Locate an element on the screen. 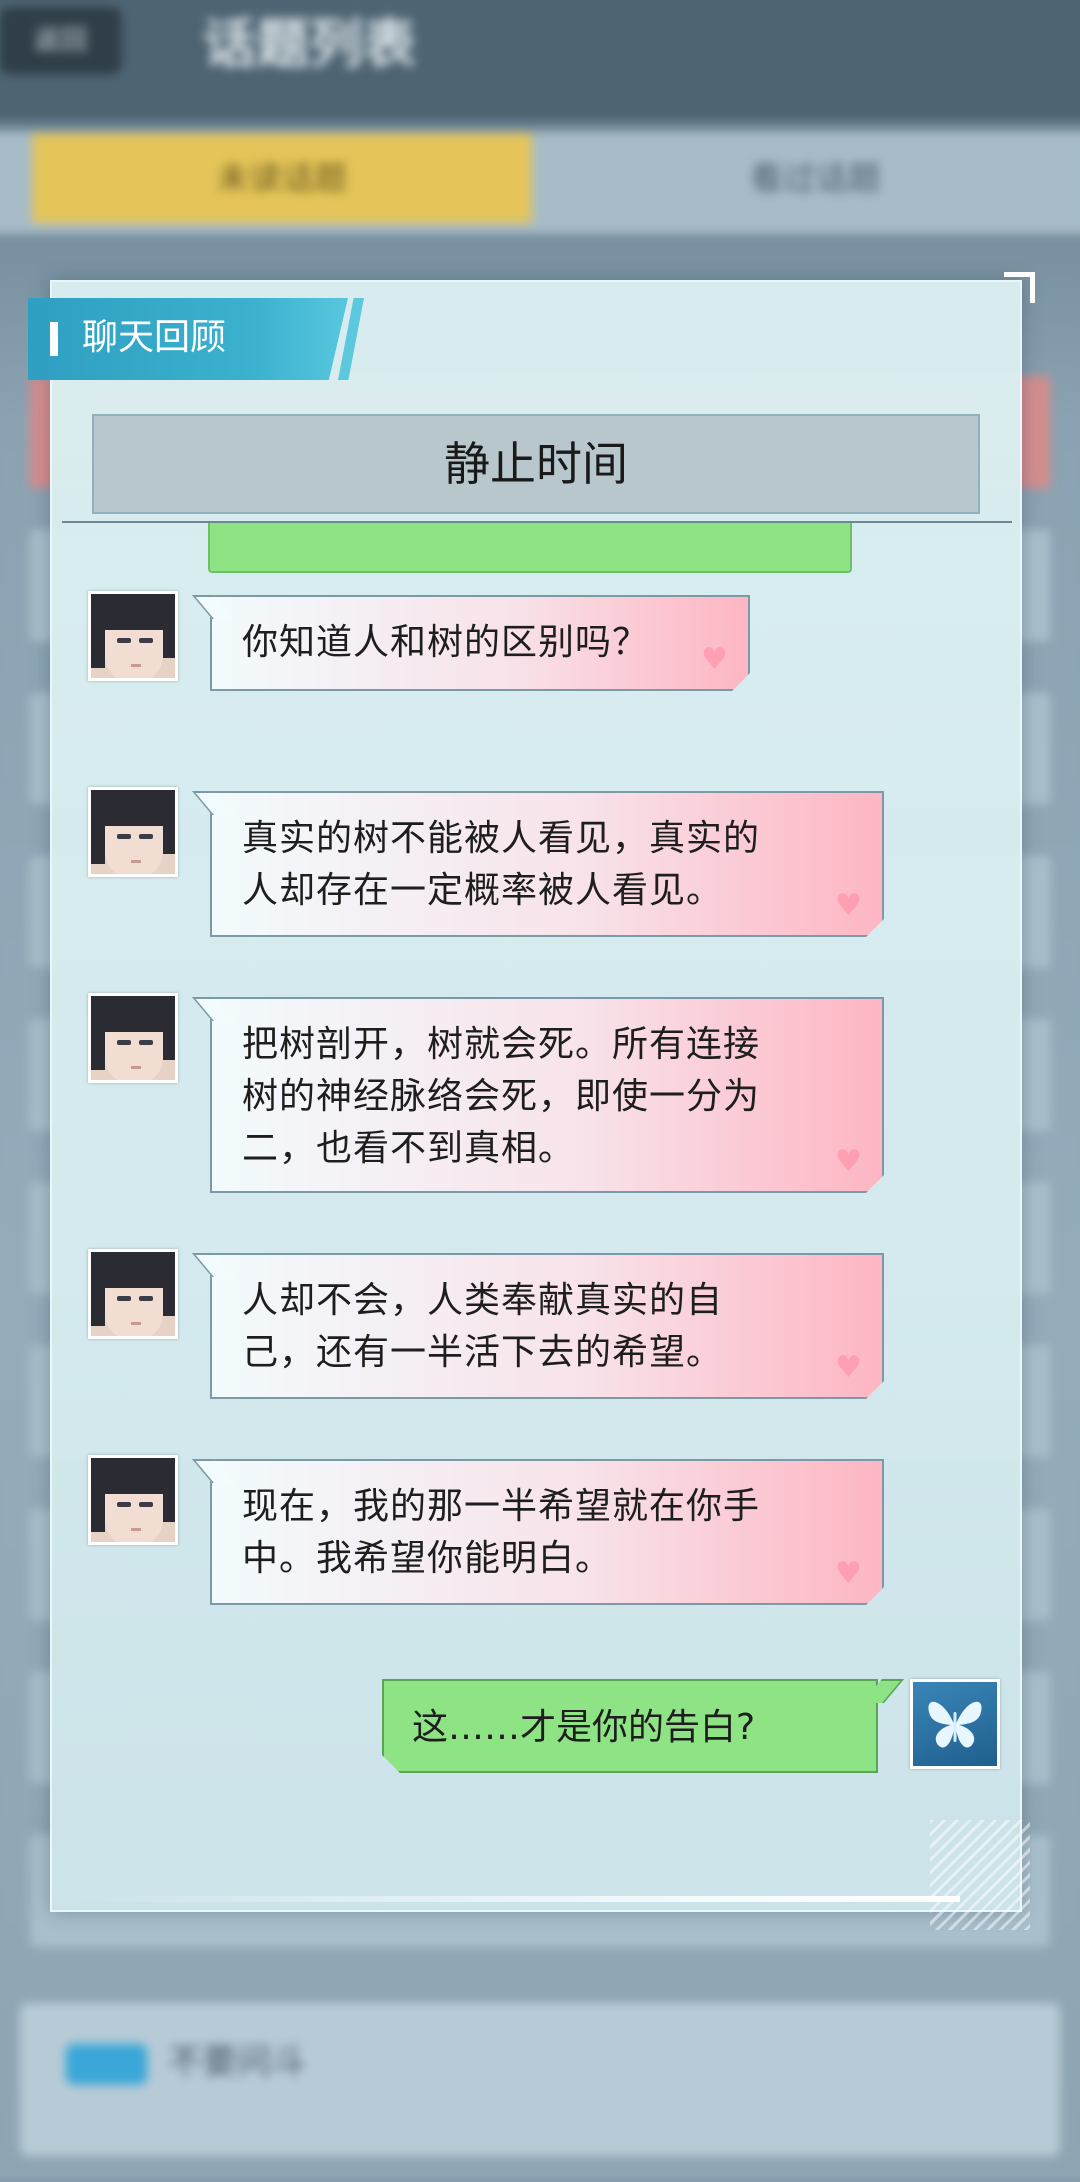 The image size is (1080, 2182). message-line: 二，也看不到真相。 is located at coordinates (409, 1148).